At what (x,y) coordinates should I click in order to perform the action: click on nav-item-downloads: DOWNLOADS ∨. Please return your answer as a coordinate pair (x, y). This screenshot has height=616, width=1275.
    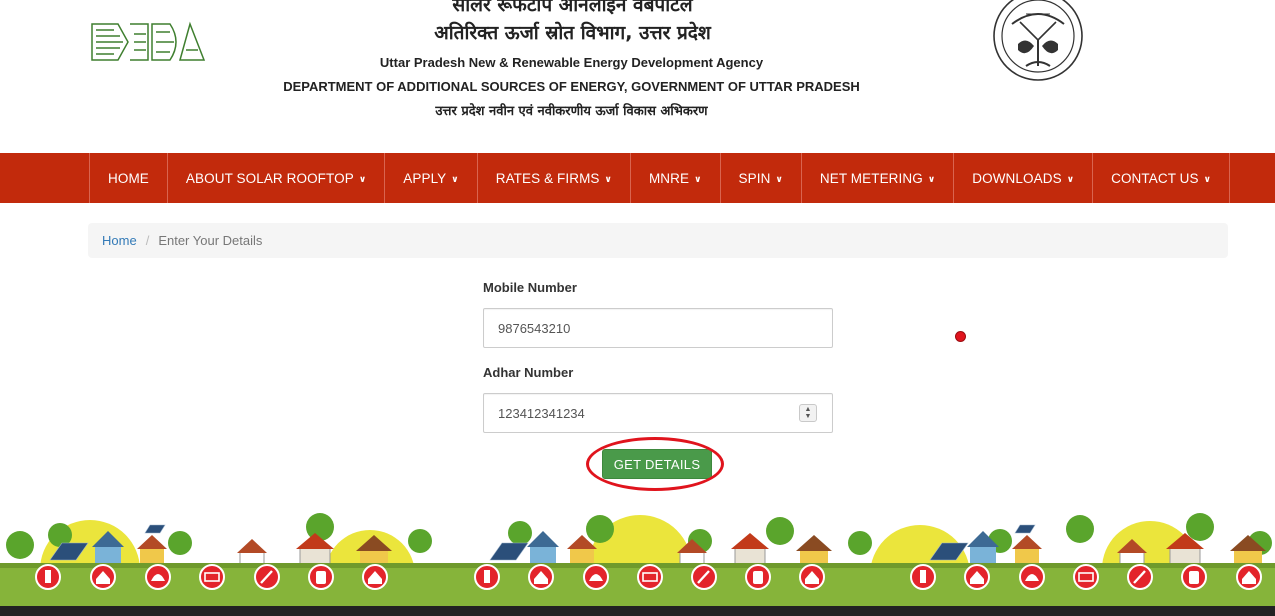
    Looking at the image, I should click on (1024, 178).